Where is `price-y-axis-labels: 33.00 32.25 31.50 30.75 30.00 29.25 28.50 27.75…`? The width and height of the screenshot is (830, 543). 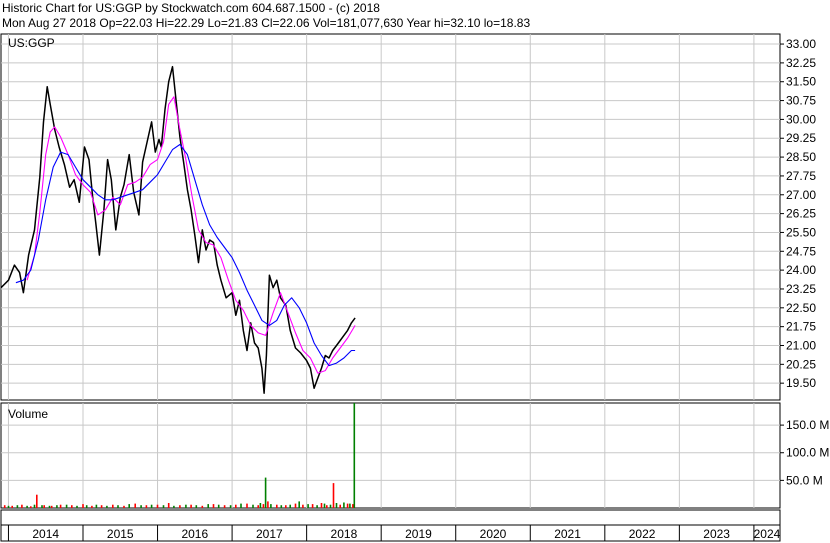 price-y-axis-labels: 33.00 32.25 31.50 30.75 30.00 29.25 28.50 27.75… is located at coordinates (798, 213).